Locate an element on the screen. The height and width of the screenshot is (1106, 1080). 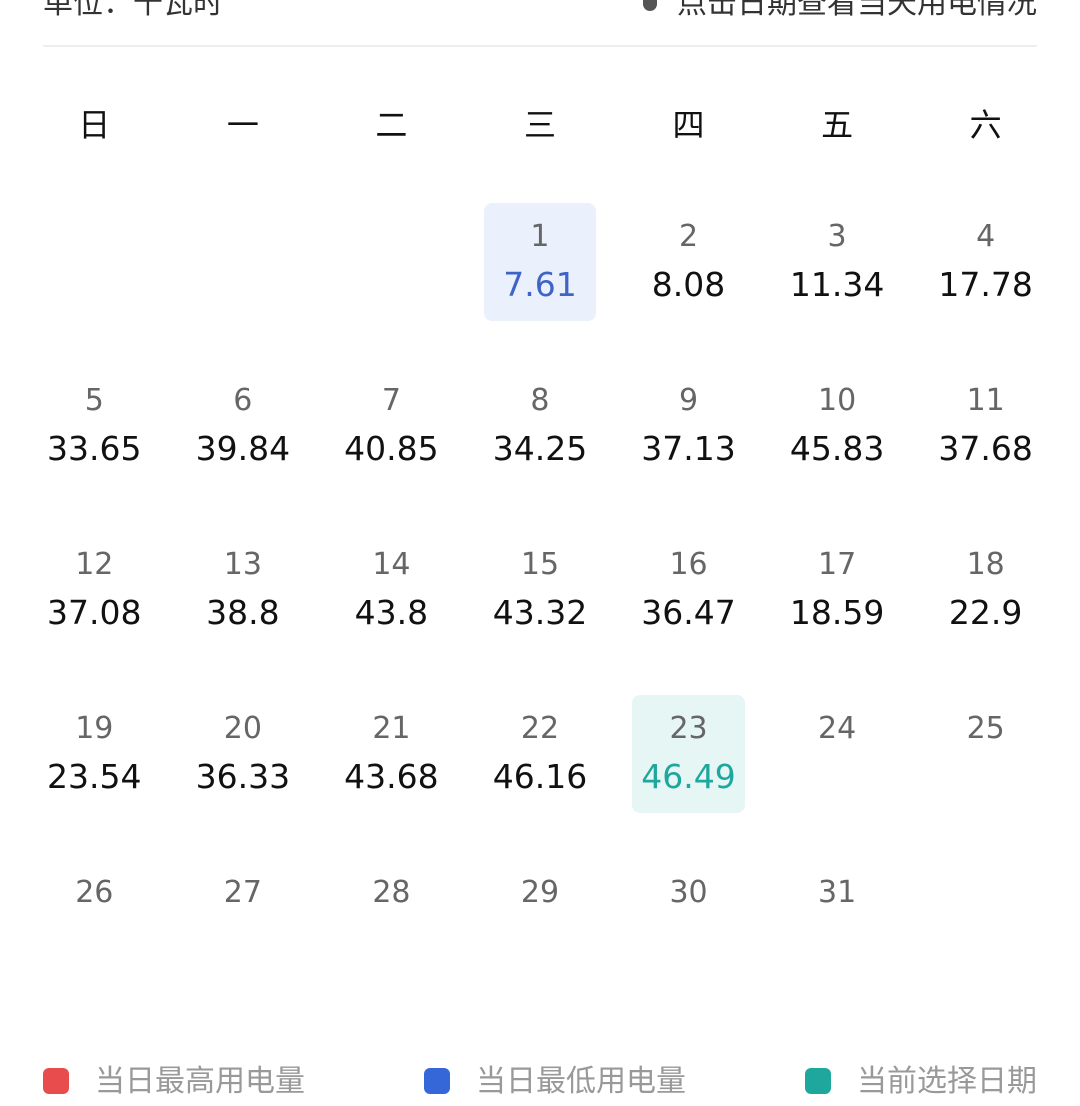
legend-label-selected: 当前选择日期 is located at coordinates (947, 1081).